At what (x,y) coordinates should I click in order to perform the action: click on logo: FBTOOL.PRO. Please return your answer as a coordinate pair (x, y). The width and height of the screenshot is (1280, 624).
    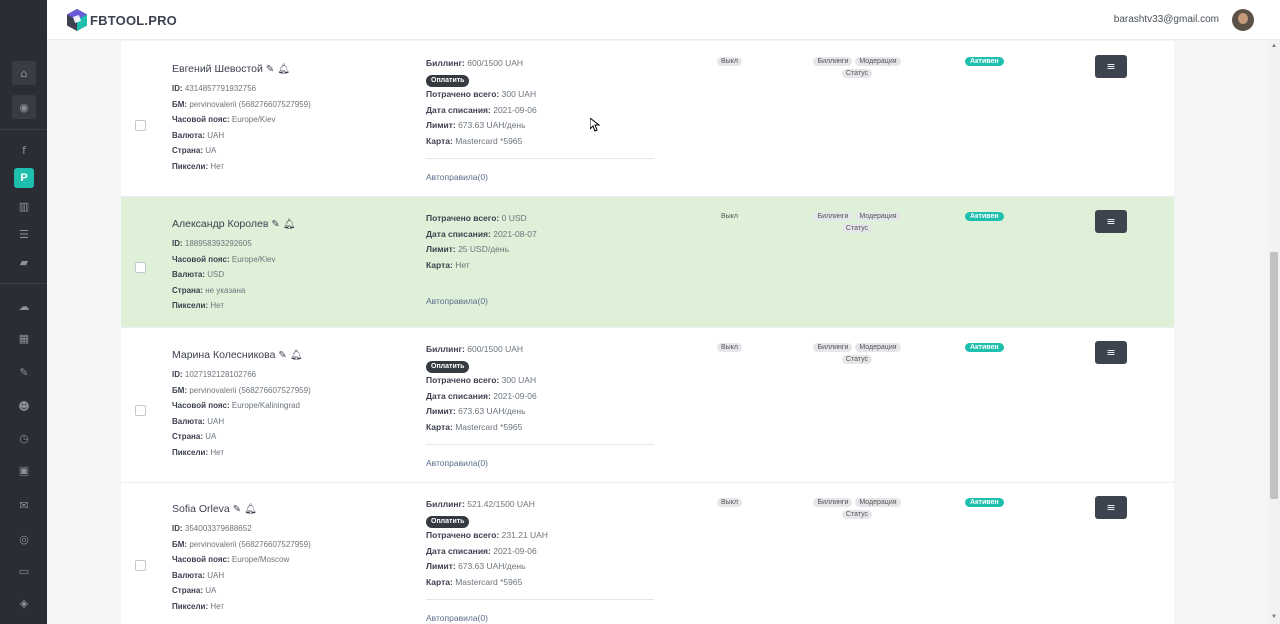
    Looking at the image, I should click on (122, 20).